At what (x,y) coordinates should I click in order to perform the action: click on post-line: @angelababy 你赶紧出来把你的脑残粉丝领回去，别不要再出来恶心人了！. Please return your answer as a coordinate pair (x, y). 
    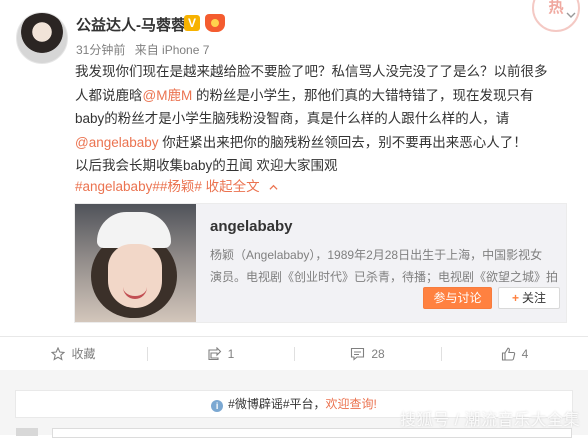
    Looking at the image, I should click on (320, 143).